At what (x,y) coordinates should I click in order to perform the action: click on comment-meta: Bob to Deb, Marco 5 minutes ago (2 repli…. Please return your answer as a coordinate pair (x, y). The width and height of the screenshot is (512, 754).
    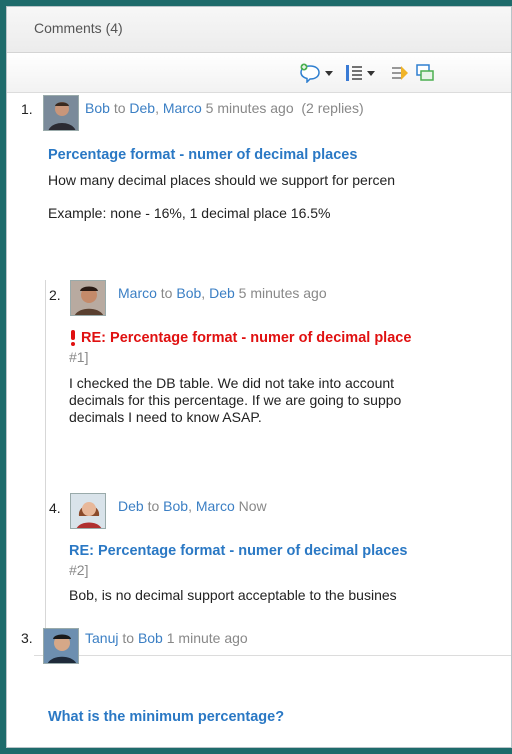
    Looking at the image, I should click on (224, 108).